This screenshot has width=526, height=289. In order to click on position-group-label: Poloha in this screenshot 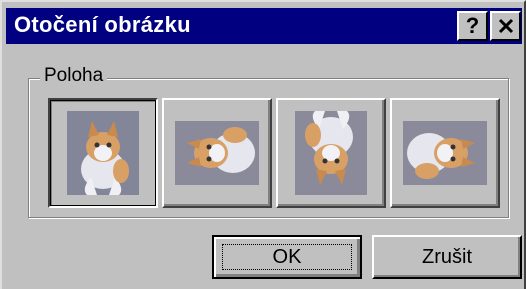, I will do `click(74, 76)`.